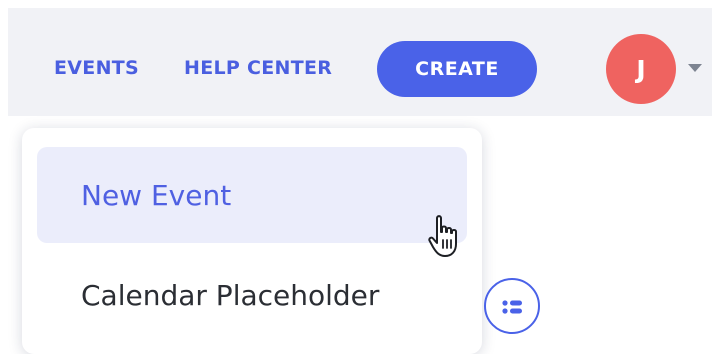  I want to click on create-button: CREATE, so click(457, 69).